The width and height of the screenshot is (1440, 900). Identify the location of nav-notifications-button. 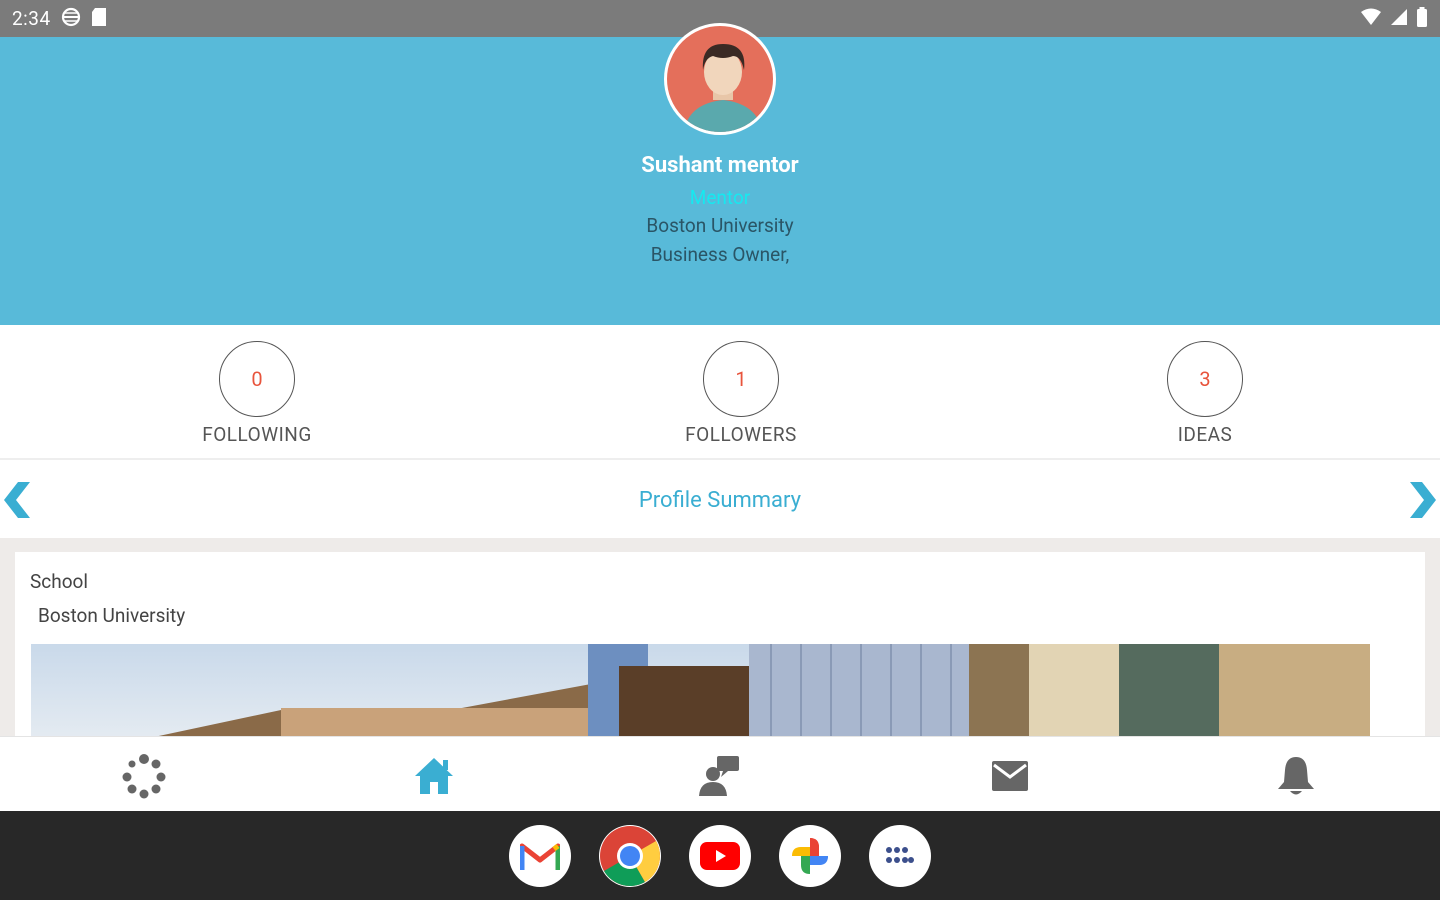
(1296, 776).